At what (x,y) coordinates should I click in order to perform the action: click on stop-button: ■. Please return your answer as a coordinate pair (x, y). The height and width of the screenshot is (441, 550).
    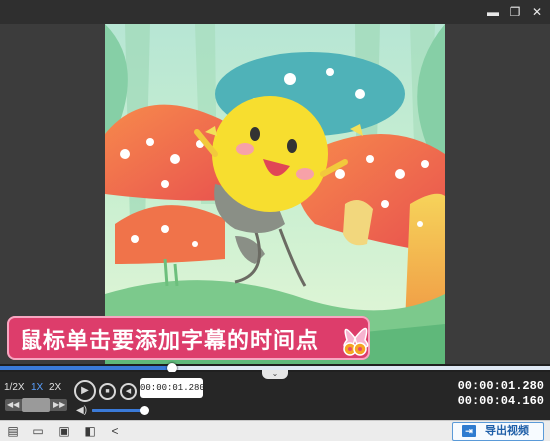
    Looking at the image, I should click on (107, 391).